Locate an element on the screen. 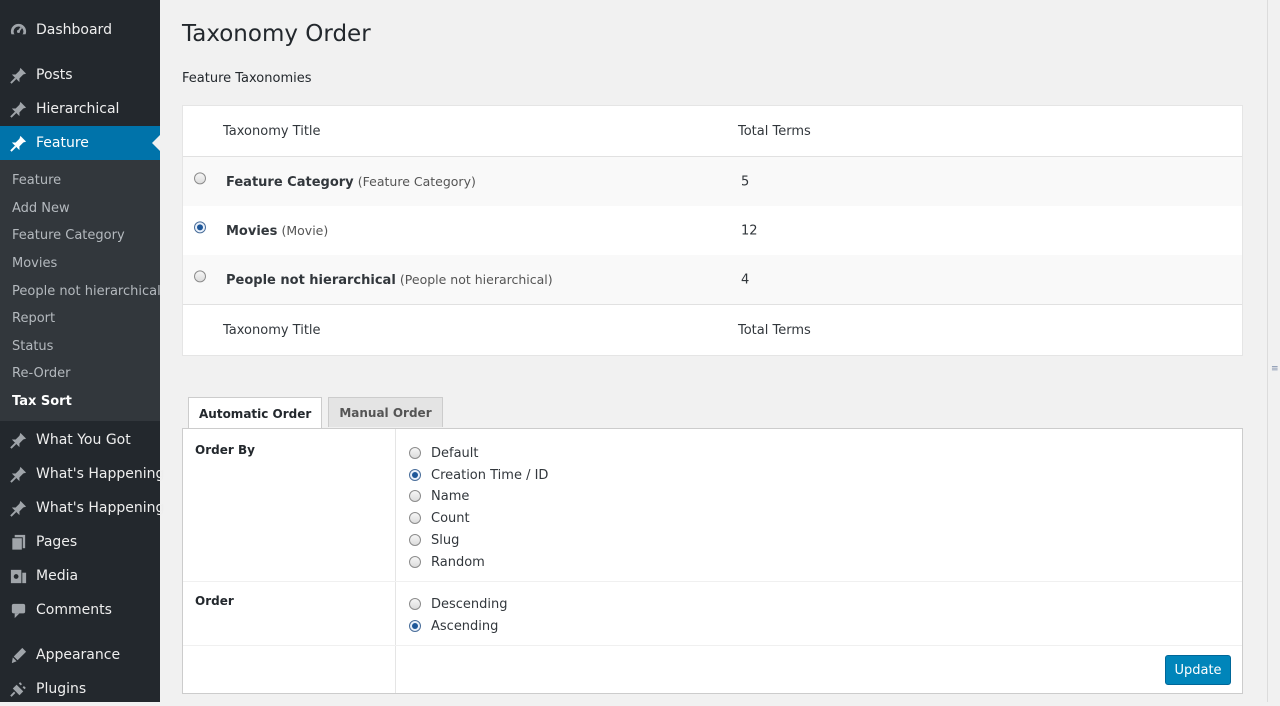  order-by-option-default: Default is located at coordinates (444, 453).